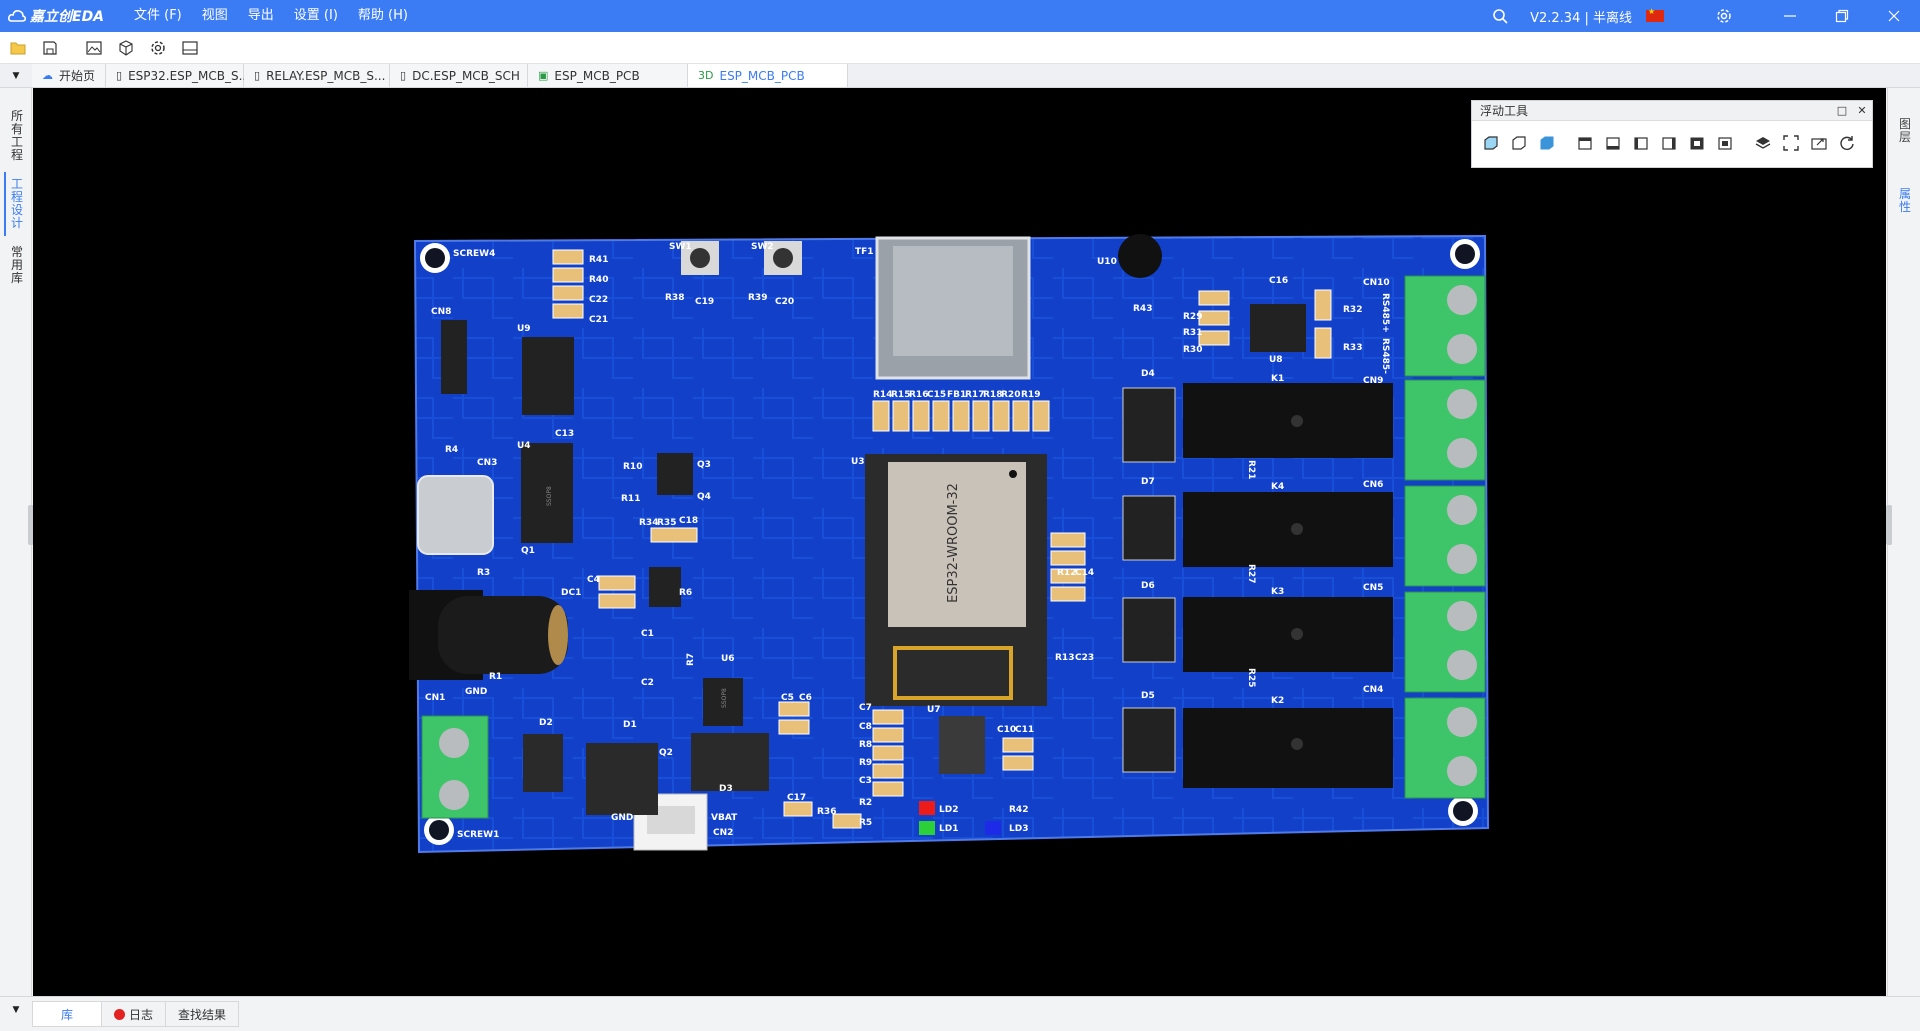  What do you see at coordinates (158, 16) in the screenshot?
I see `menu-file: 文件 (F)` at bounding box center [158, 16].